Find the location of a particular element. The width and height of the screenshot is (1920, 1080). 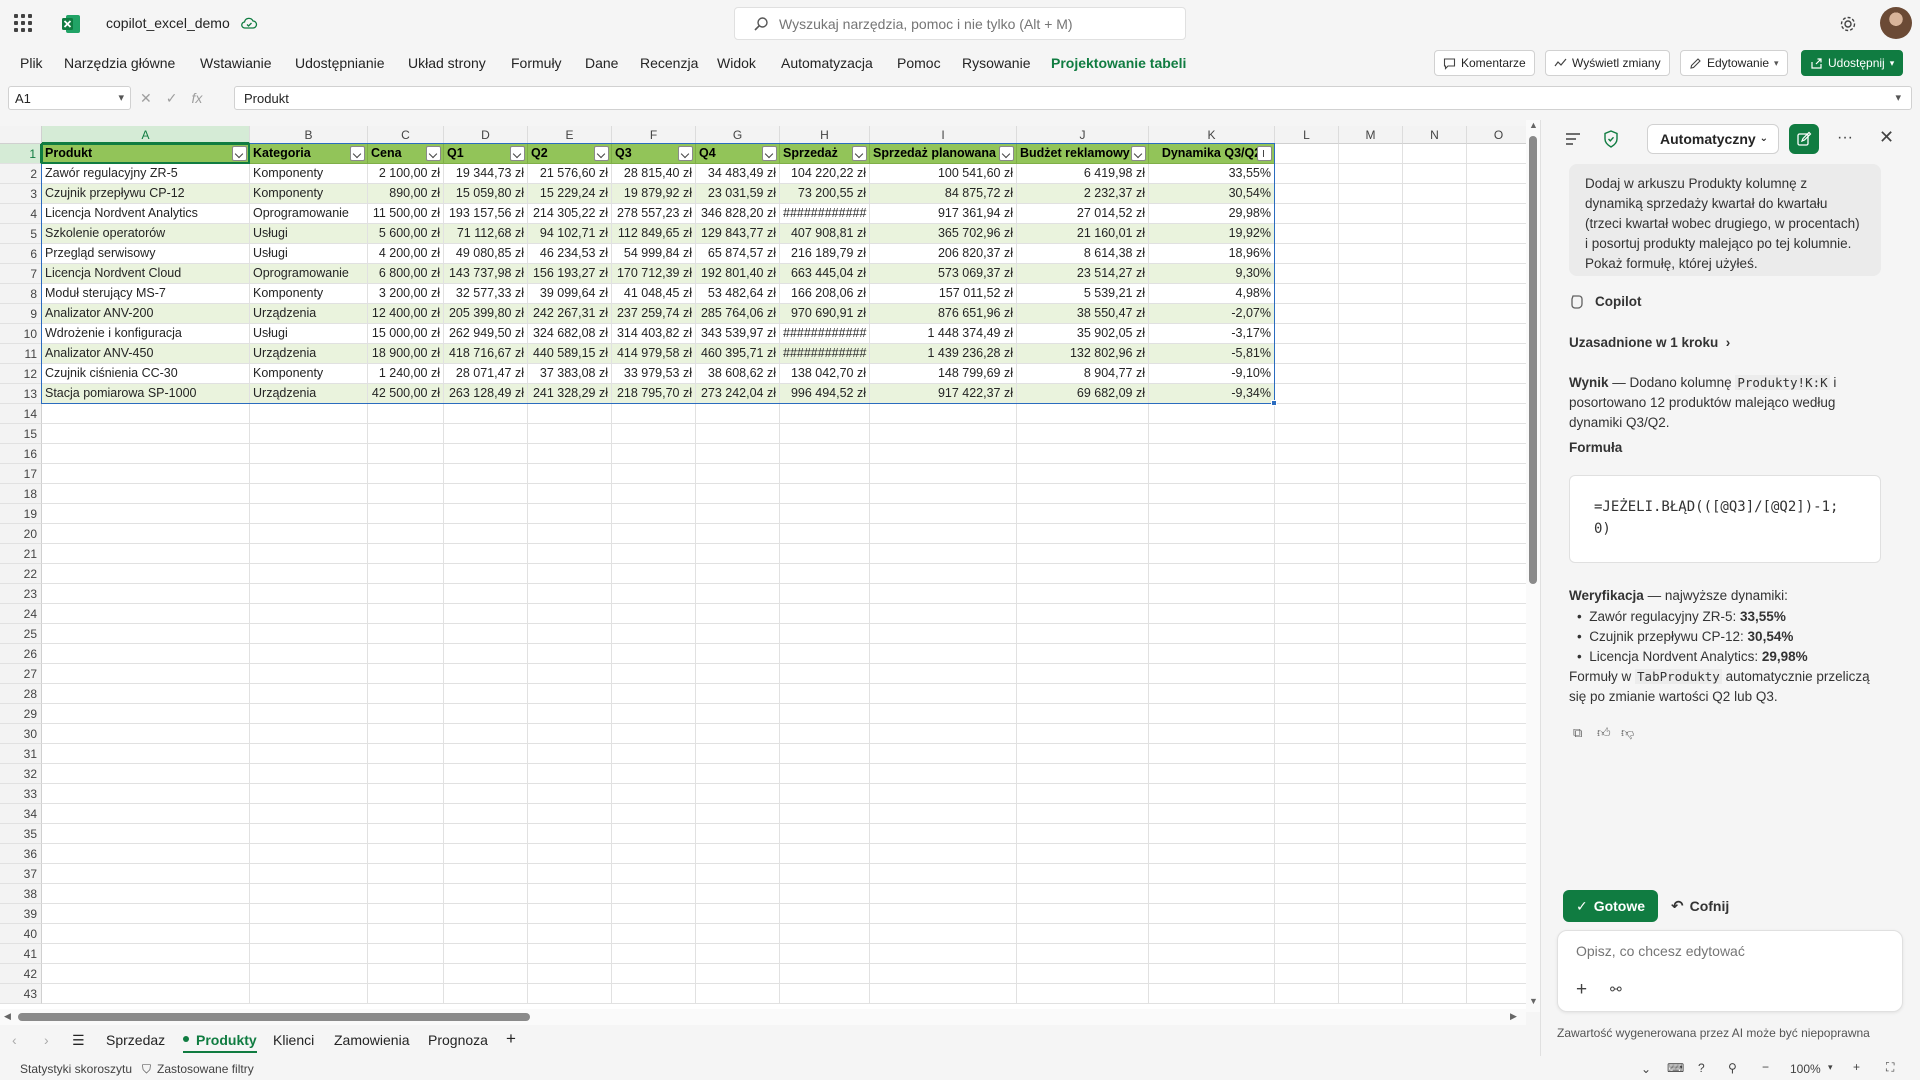

copilot-mode-dropdown: Automatyczny ⌄ is located at coordinates (1713, 139).